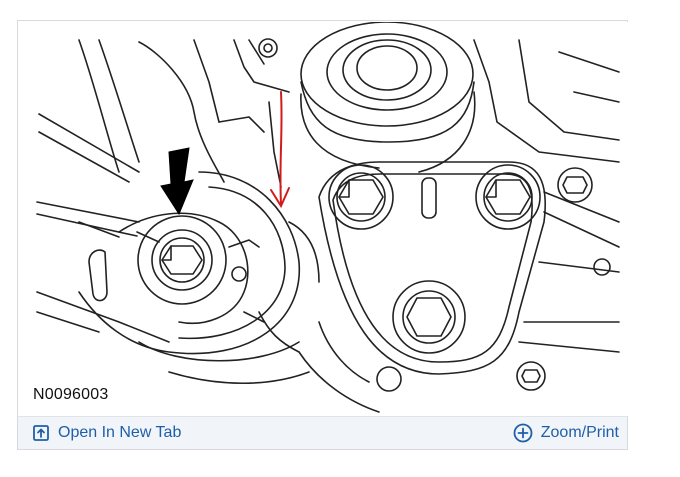 This screenshot has height=477, width=680. Describe the element at coordinates (177, 181) in the screenshot. I see `black-pointer-arrow` at that location.